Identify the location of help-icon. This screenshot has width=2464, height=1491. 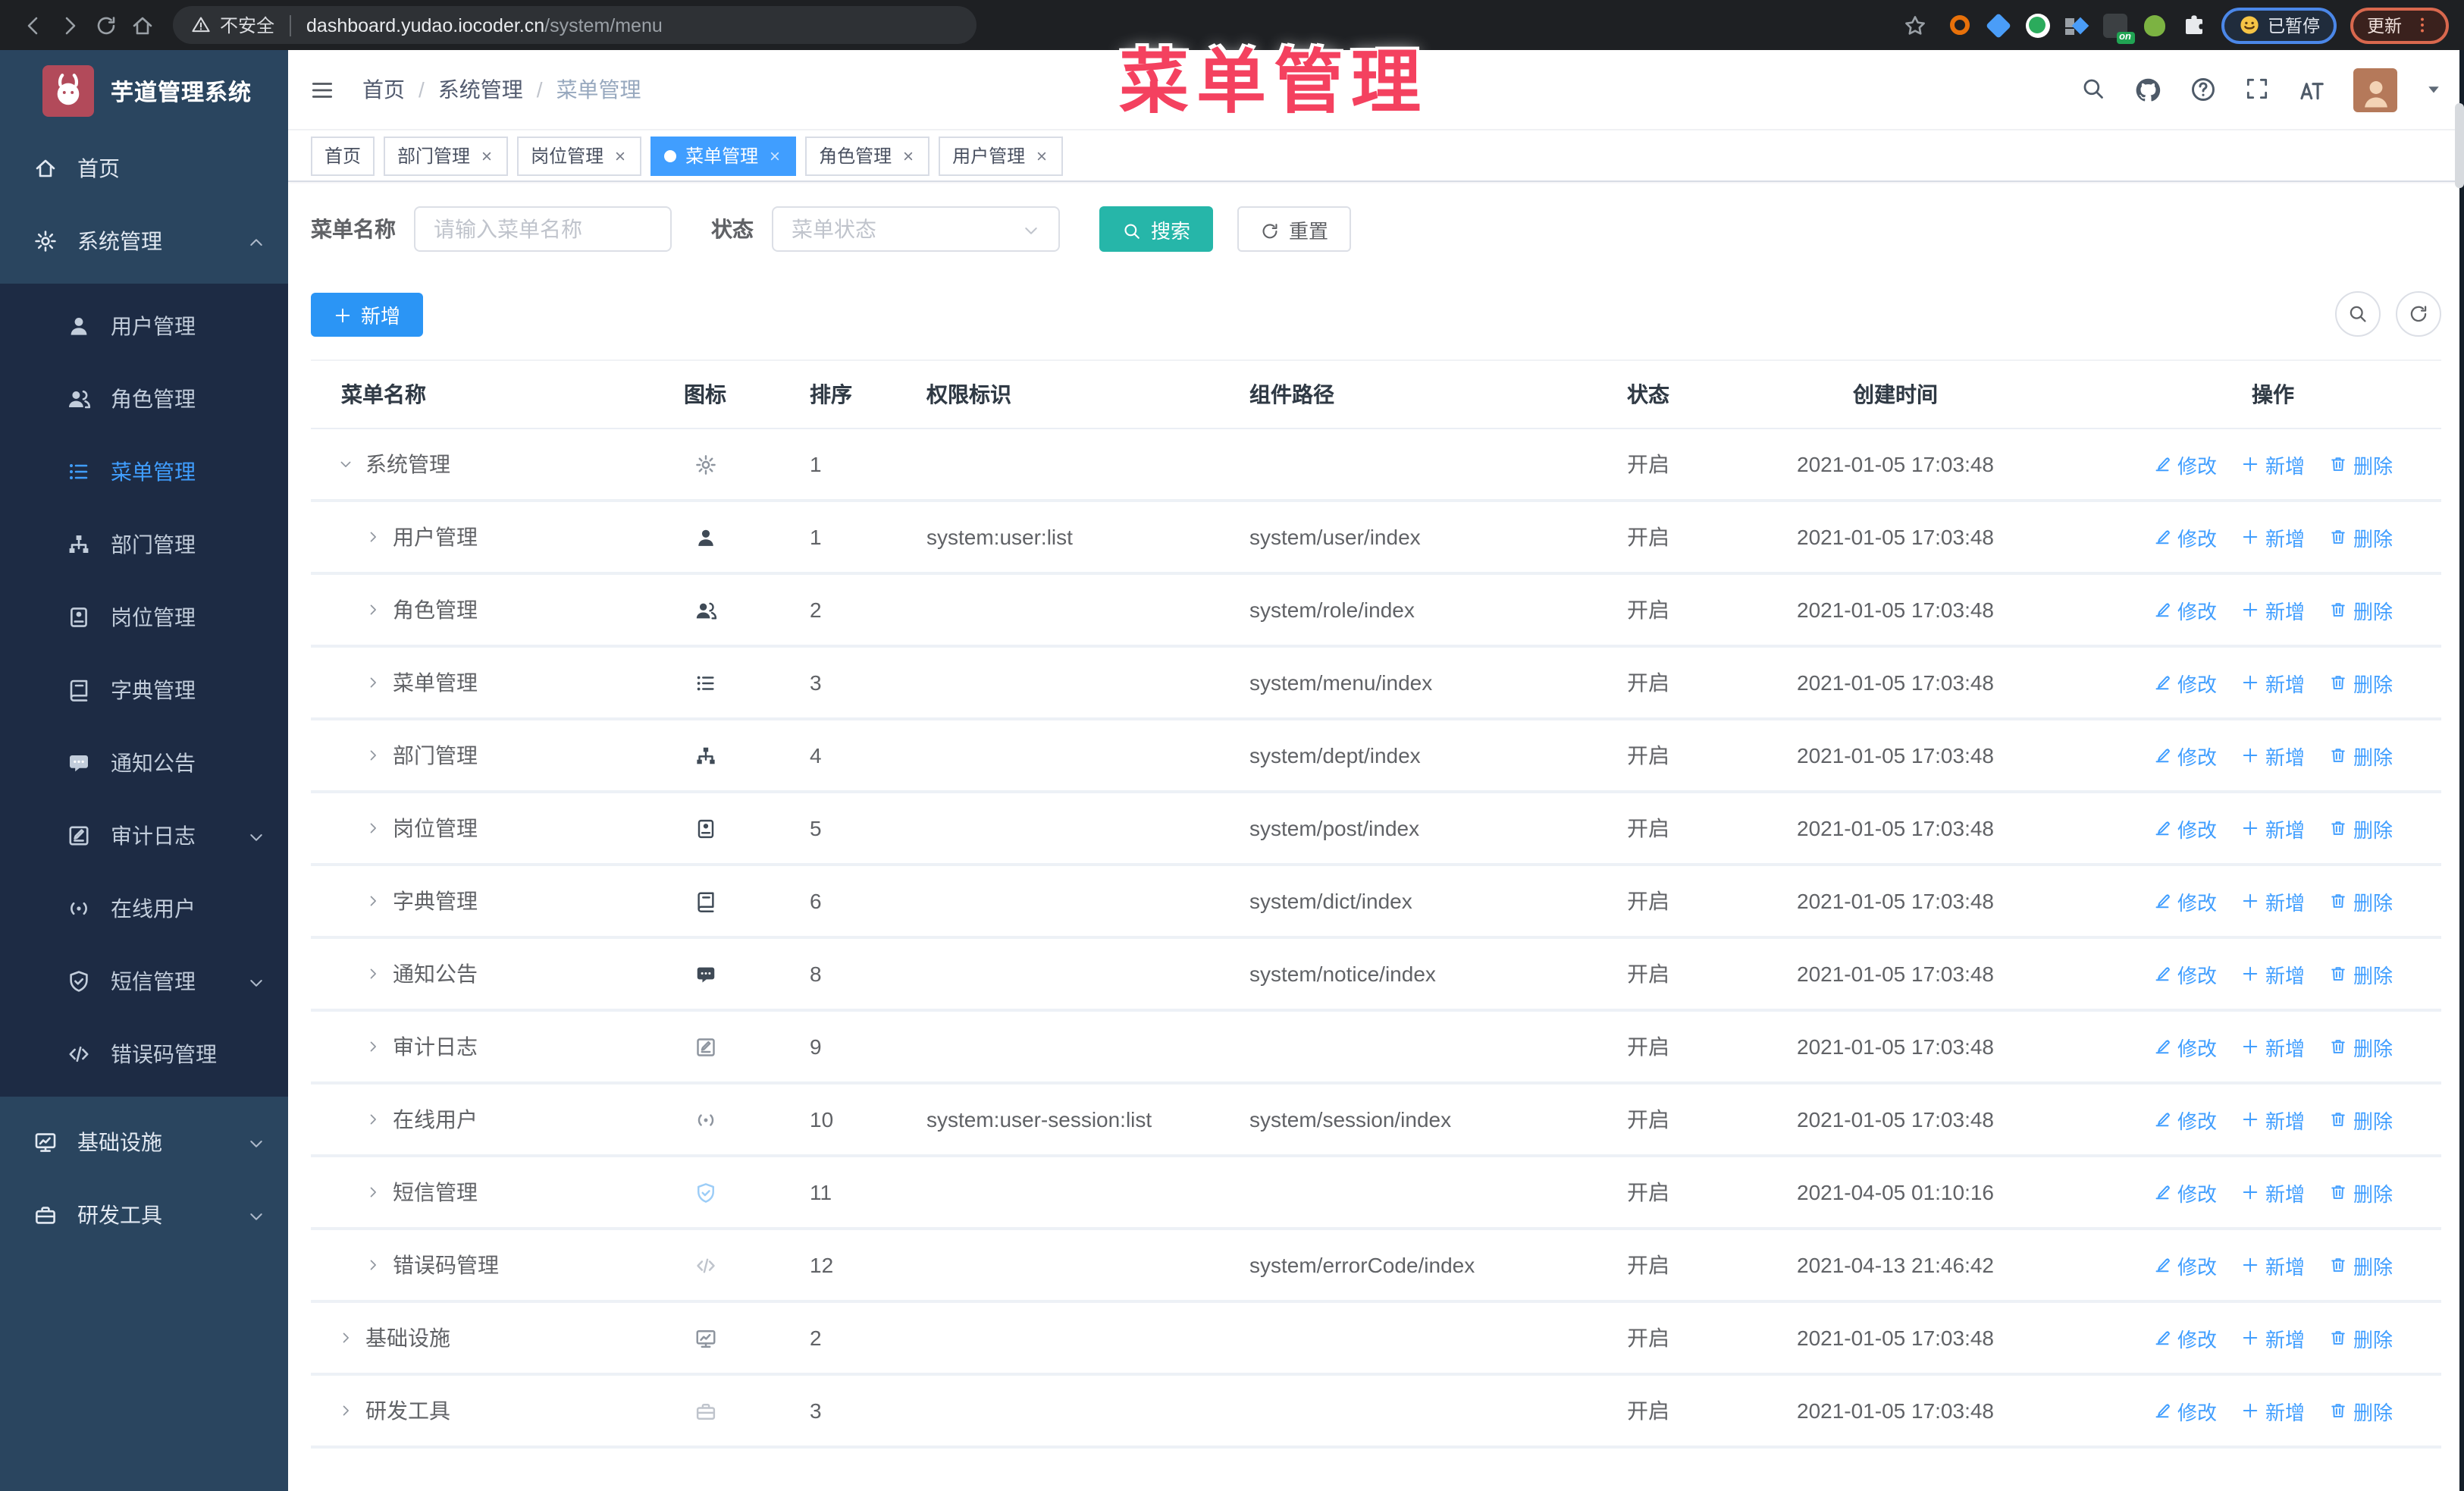
(2203, 89).